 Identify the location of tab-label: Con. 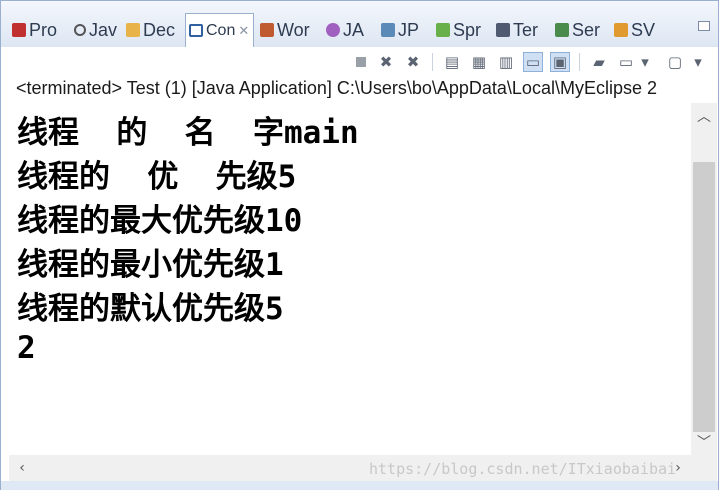
(221, 30).